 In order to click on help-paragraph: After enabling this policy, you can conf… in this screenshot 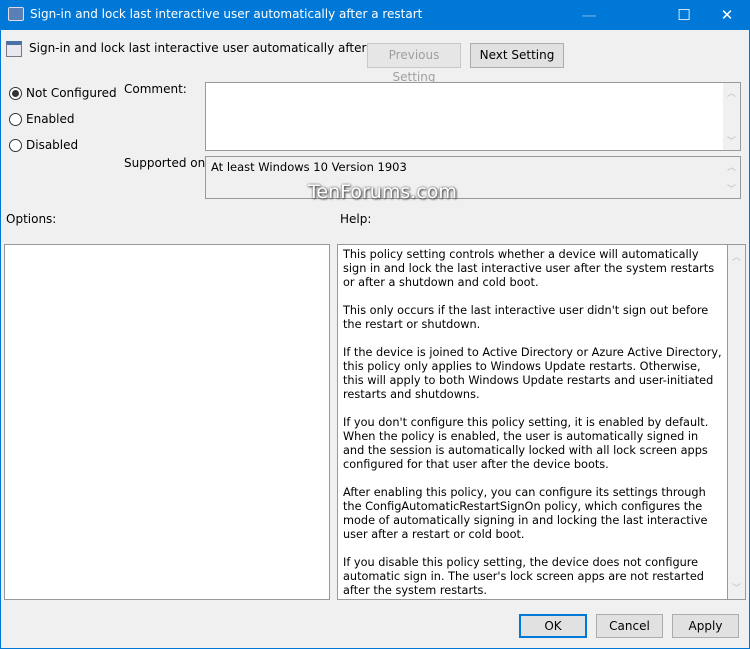, I will do `click(525, 513)`.